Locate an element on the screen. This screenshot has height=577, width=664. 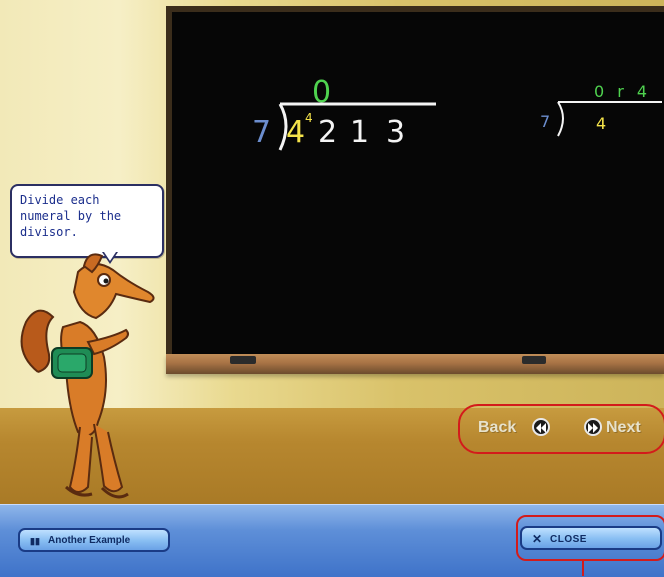
divisor-right: 7 is located at coordinates (545, 121).